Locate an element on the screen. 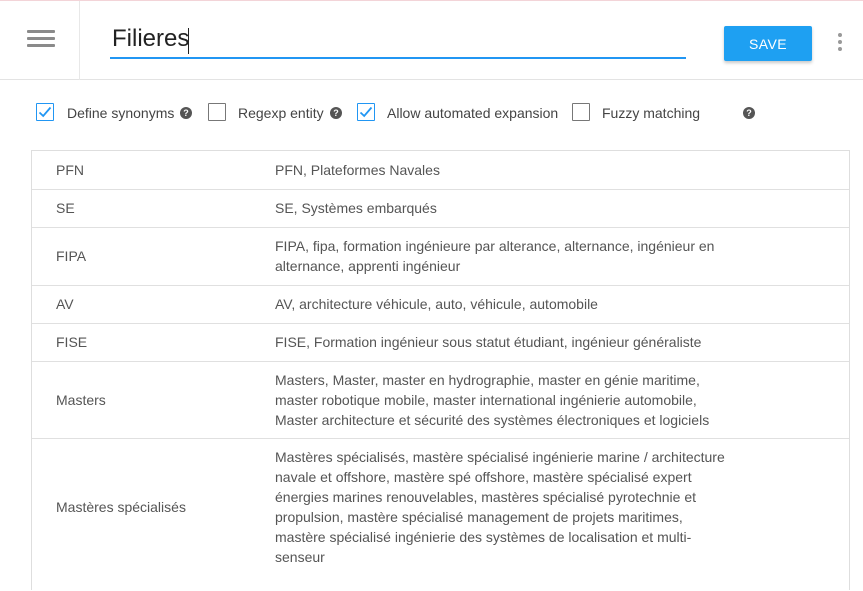 The image size is (863, 591). allow-automated-expansion-checkbox is located at coordinates (366, 112).